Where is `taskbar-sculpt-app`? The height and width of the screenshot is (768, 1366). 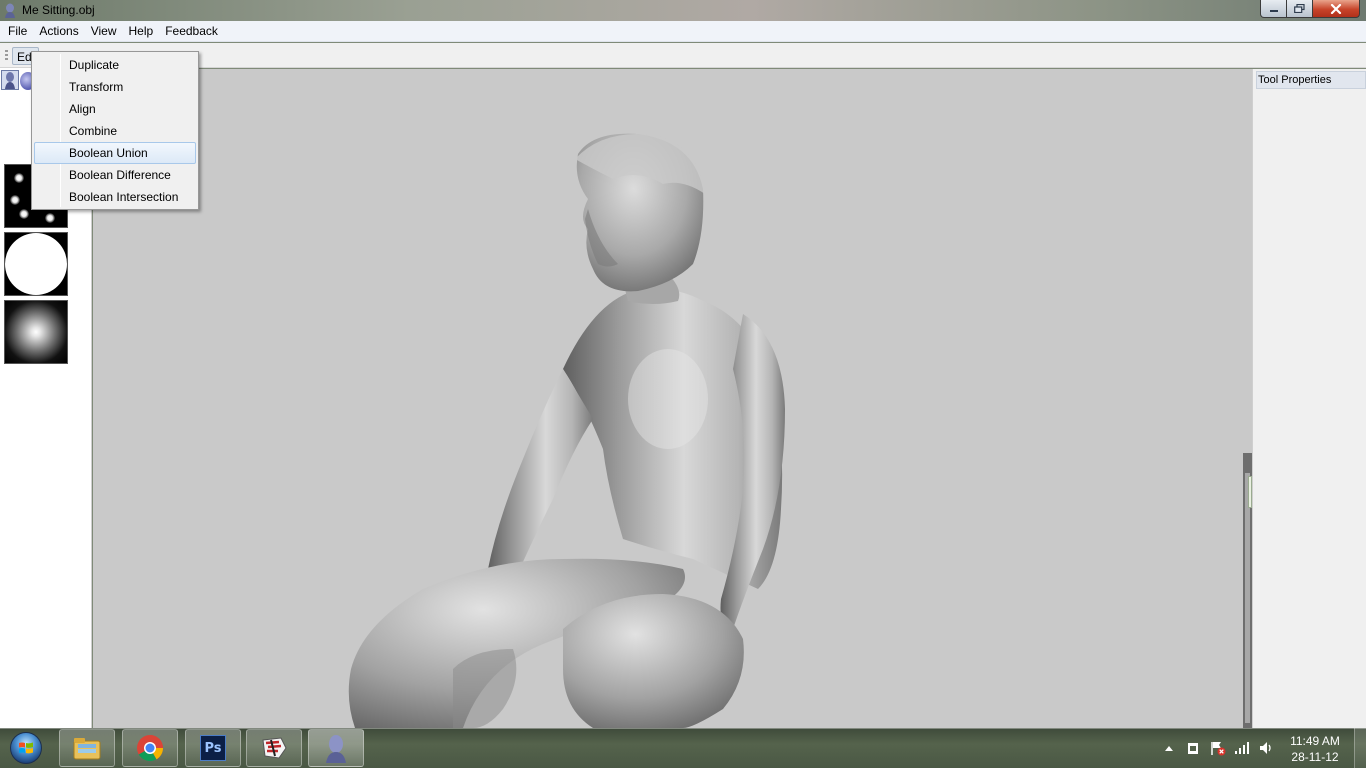
taskbar-sculpt-app is located at coordinates (336, 748).